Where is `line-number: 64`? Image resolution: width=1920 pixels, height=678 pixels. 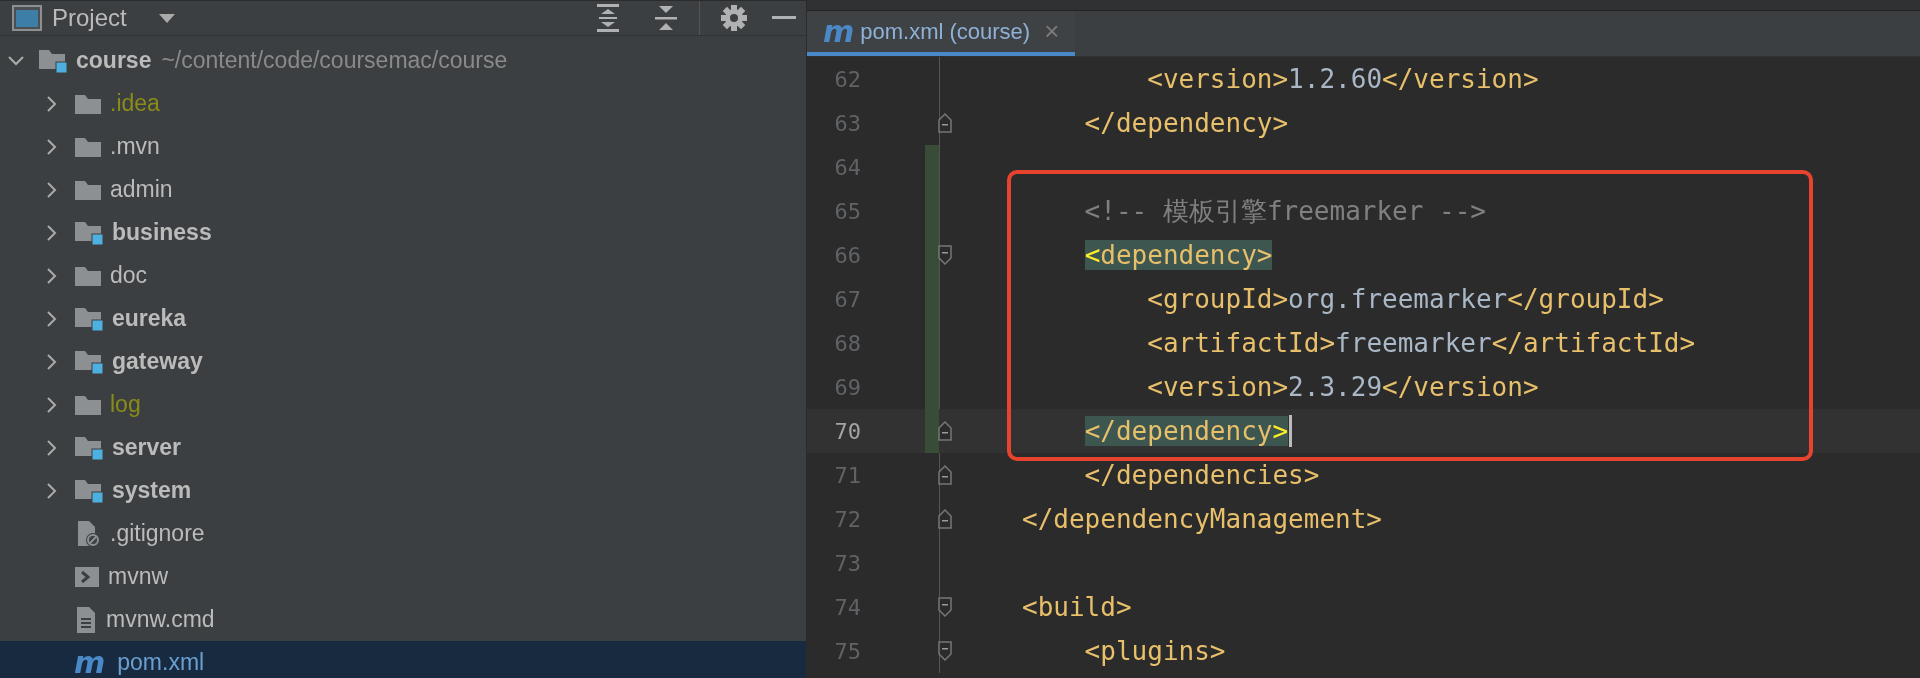 line-number: 64 is located at coordinates (847, 167).